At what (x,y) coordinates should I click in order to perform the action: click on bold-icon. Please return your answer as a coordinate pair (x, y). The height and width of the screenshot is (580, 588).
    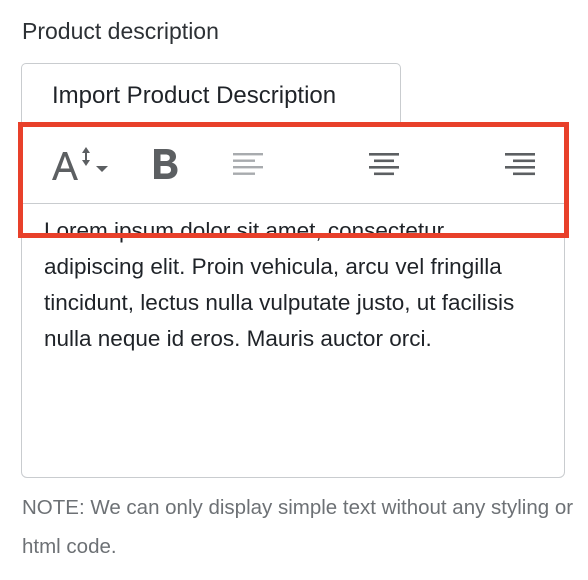
    Looking at the image, I should click on (166, 164).